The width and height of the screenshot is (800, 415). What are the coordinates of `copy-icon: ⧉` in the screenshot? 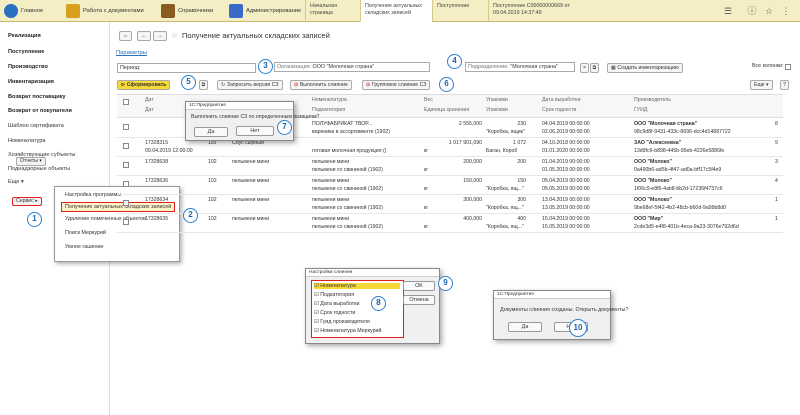 It's located at (203, 85).